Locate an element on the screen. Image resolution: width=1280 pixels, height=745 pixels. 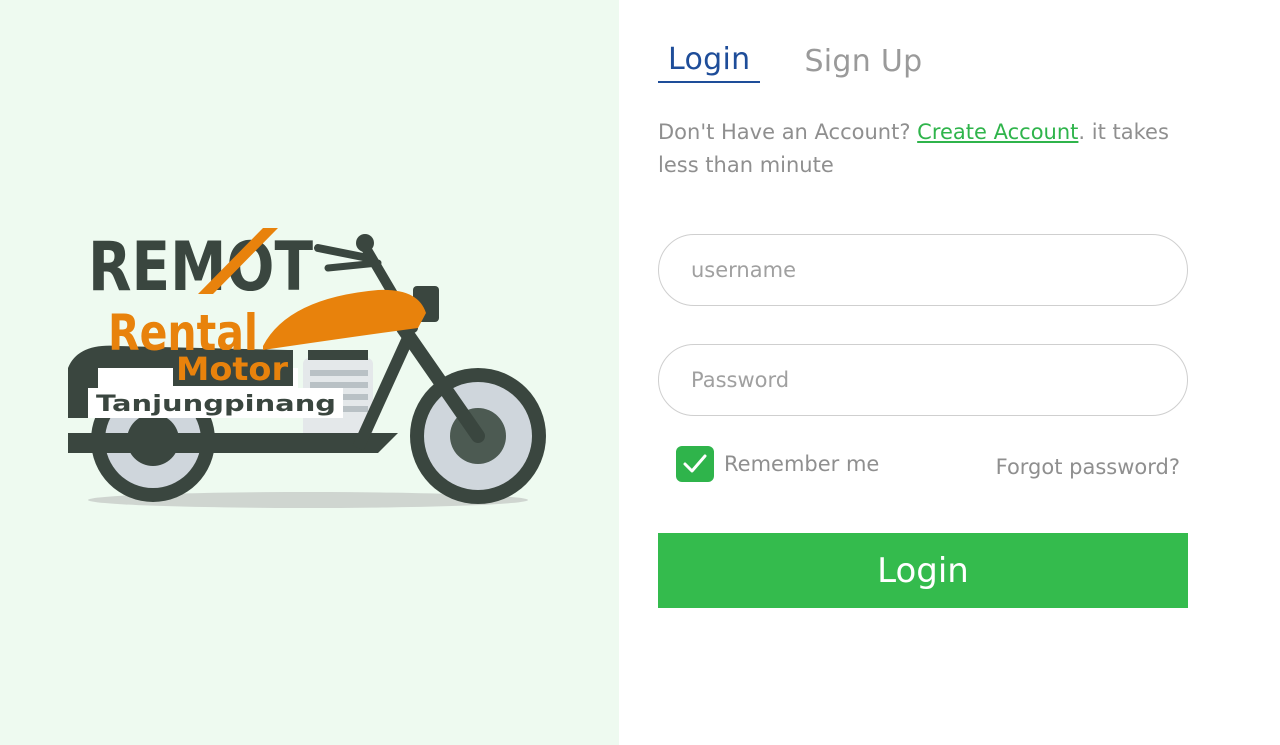
forgot-password-link: Forgot password? is located at coordinates (1088, 467).